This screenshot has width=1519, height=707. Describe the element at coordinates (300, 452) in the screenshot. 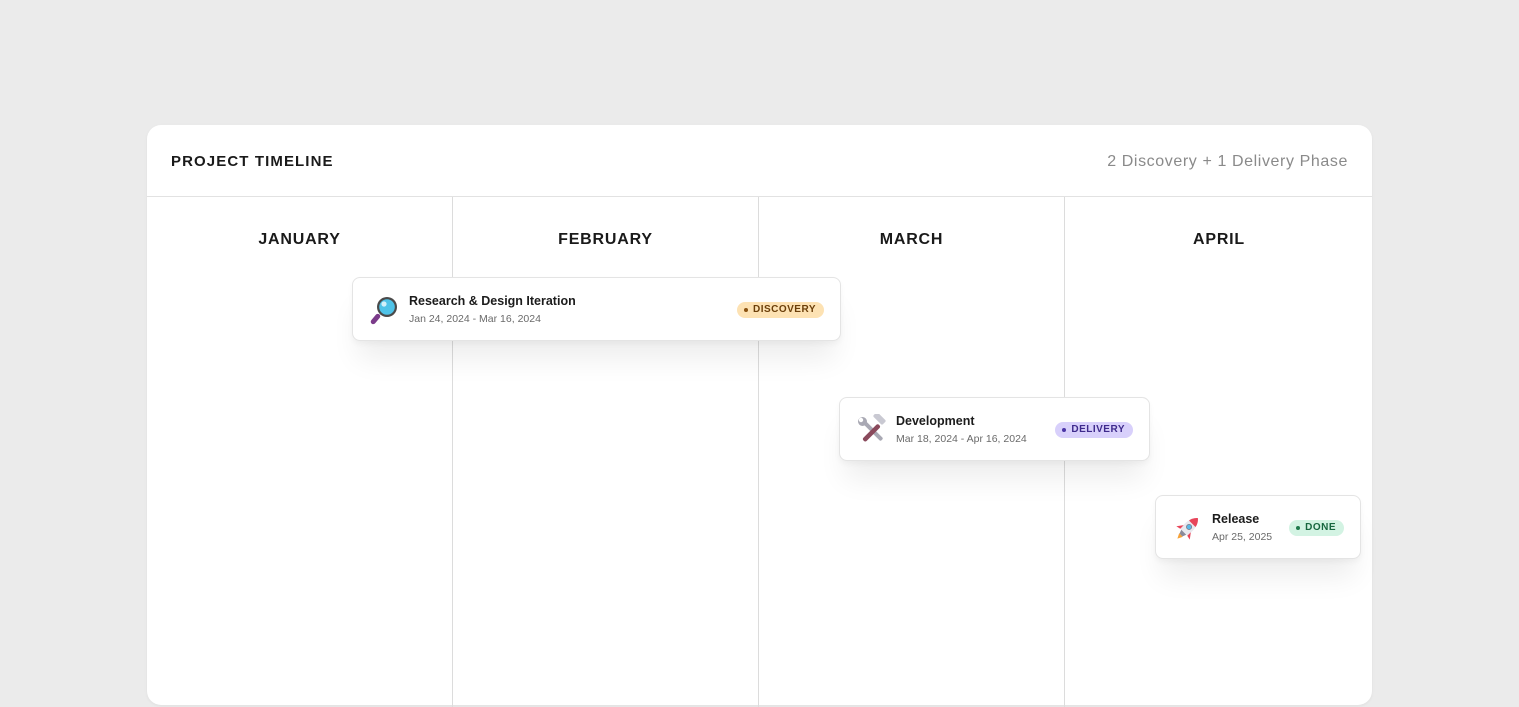

I see `month-column-january: JANUARY` at that location.